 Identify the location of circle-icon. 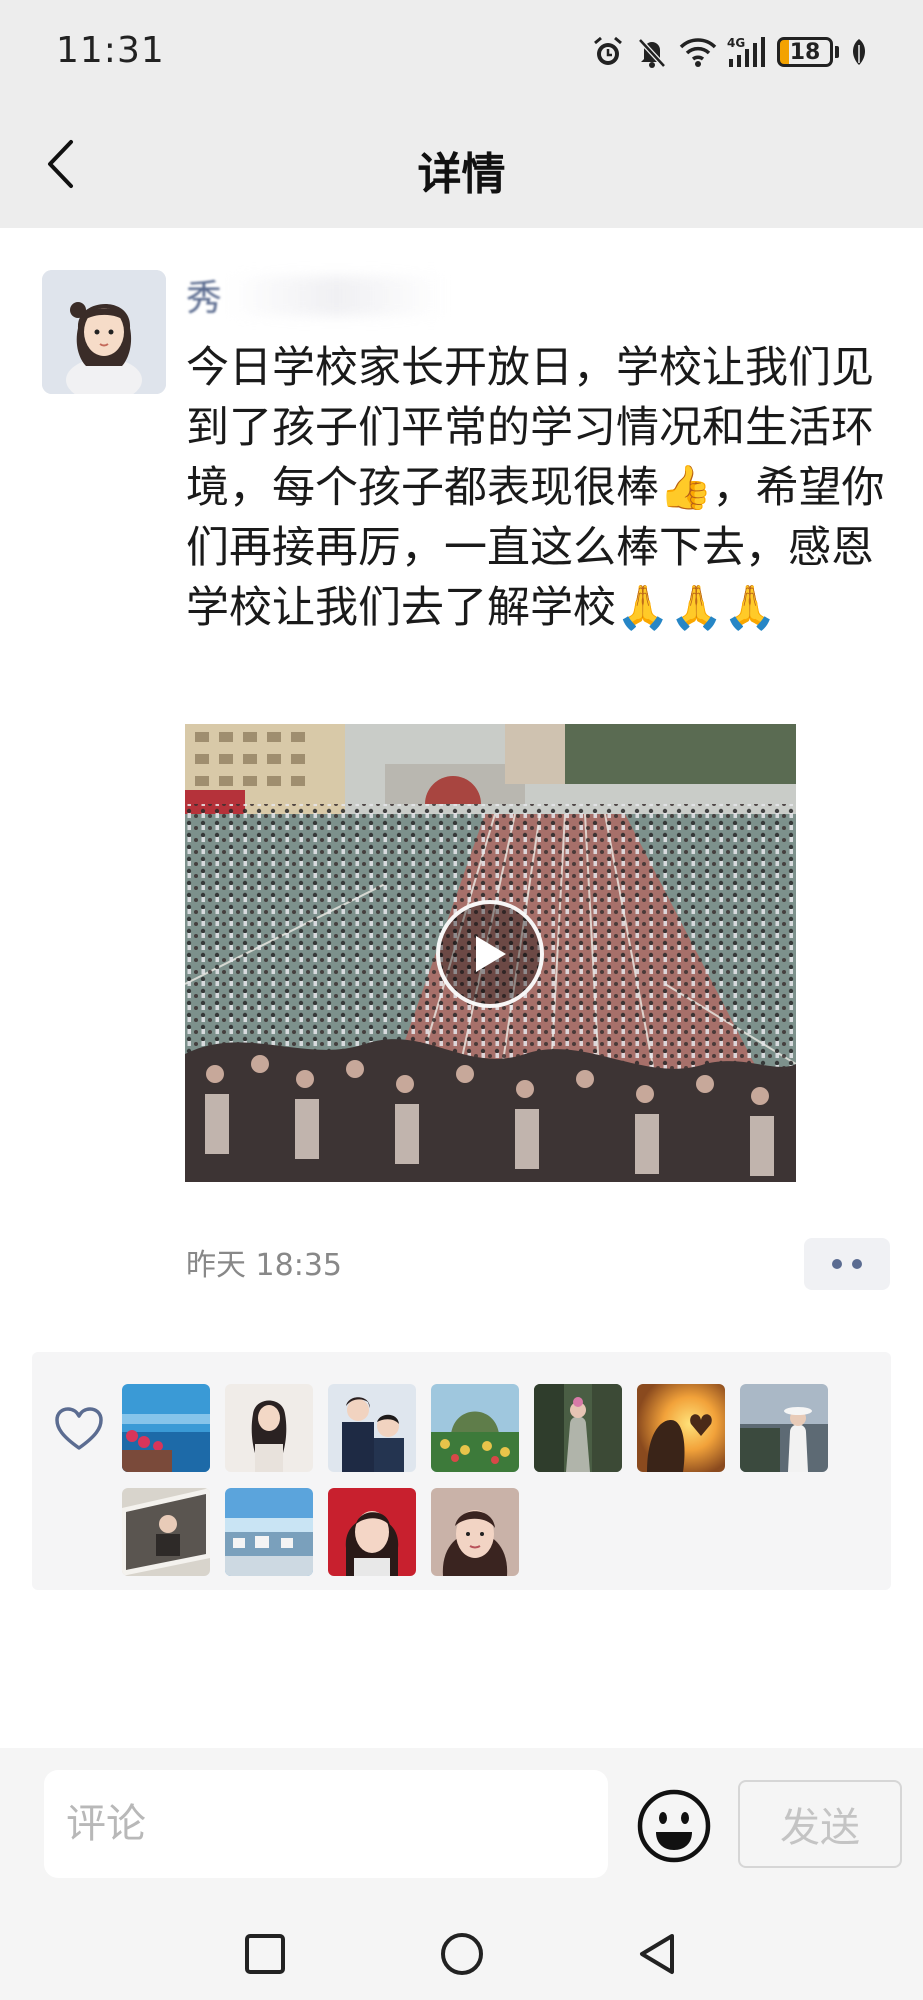
(462, 1954).